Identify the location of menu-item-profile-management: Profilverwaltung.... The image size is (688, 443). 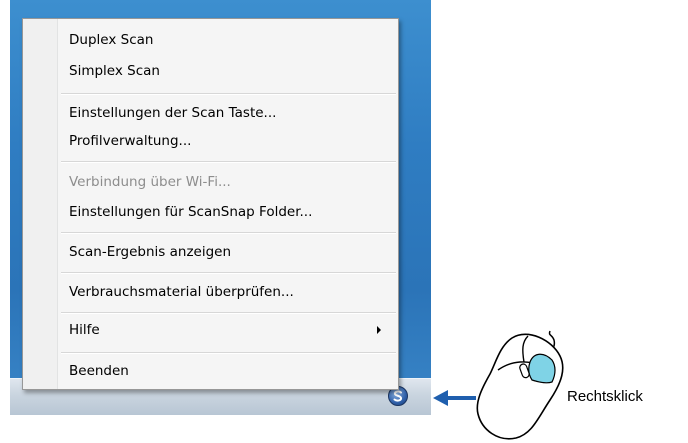
(130, 141).